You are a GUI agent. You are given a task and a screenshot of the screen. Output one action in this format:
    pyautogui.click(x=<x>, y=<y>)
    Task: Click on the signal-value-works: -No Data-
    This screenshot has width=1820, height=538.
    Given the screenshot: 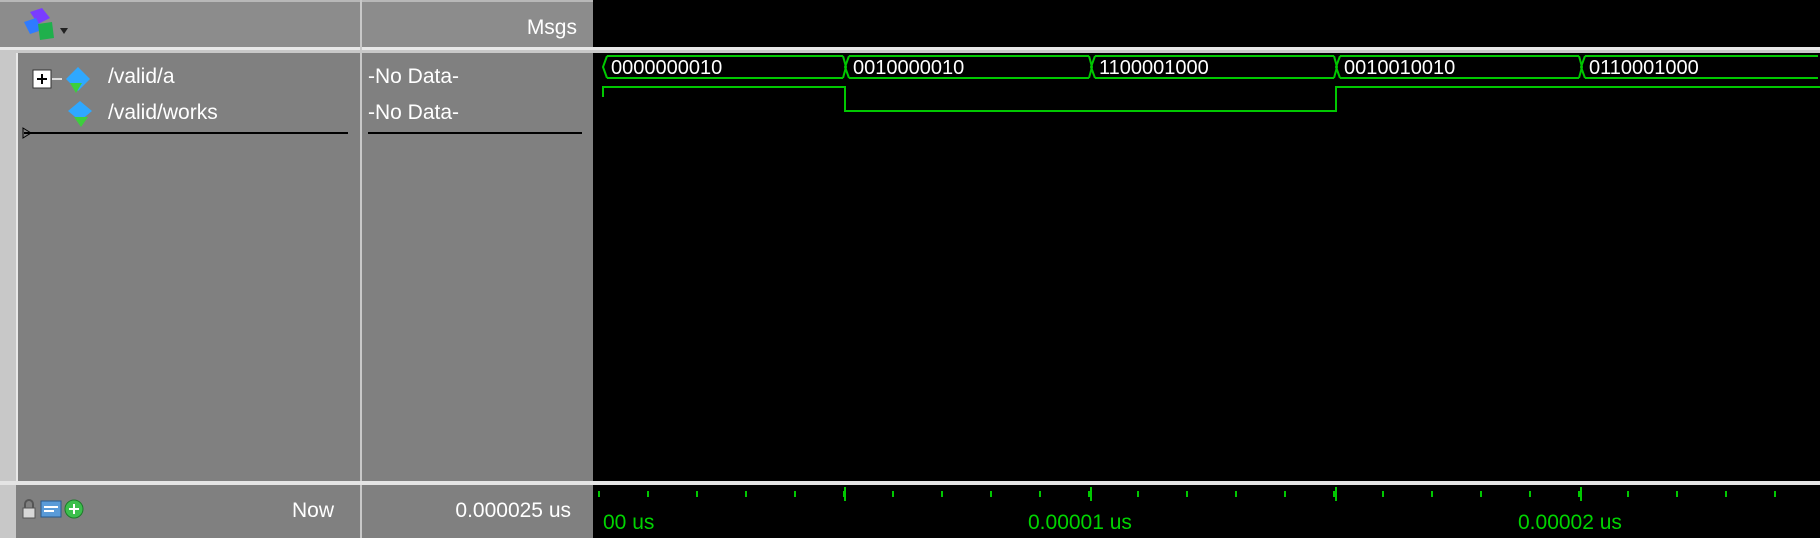 What is the action you would take?
    pyautogui.click(x=414, y=112)
    